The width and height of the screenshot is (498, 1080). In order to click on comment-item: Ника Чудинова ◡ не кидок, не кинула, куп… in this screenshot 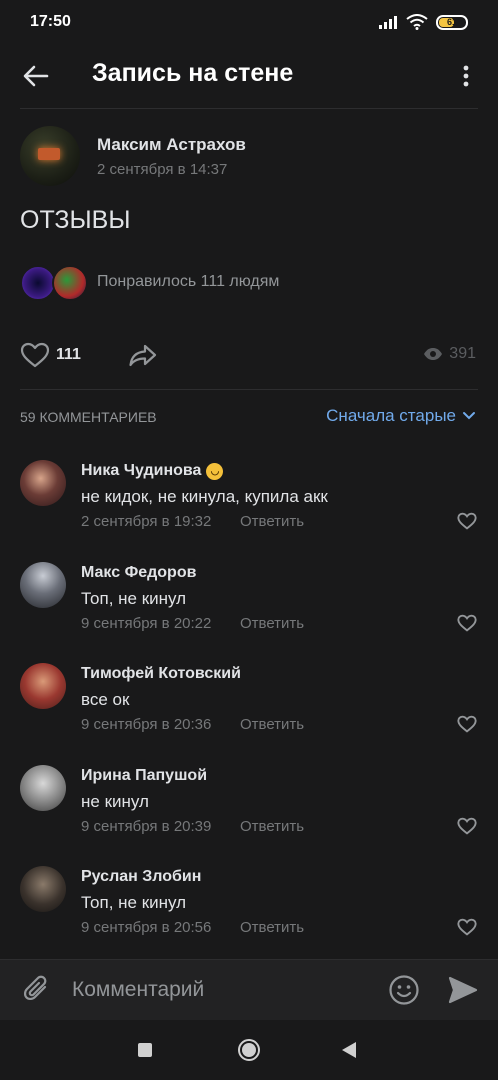, I will do `click(249, 508)`.